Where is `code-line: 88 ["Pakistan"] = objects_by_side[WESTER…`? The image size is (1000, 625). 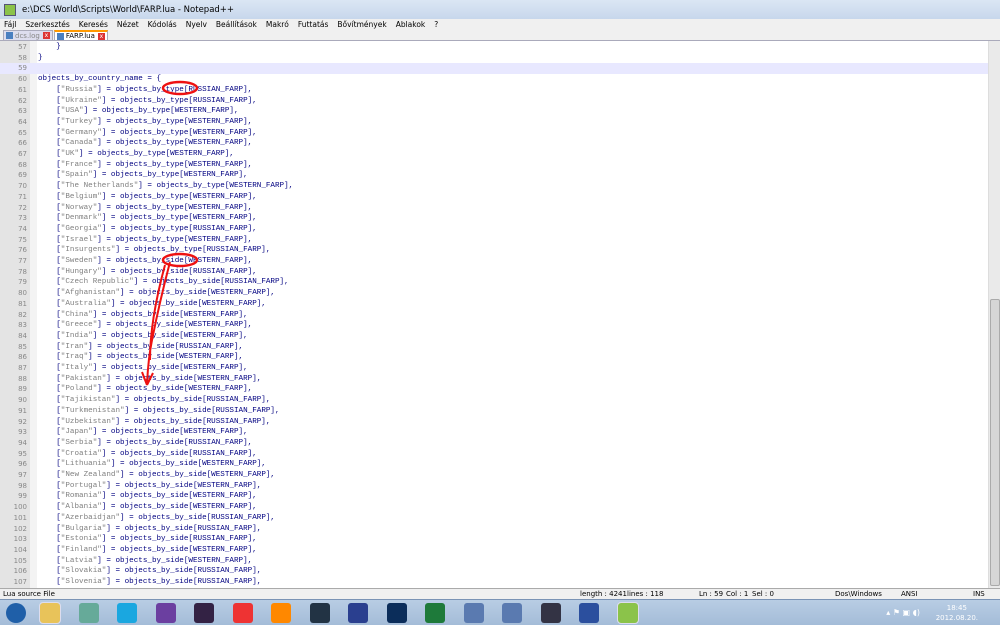 code-line: 88 ["Pakistan"] = objects_by_side[WESTER… is located at coordinates (494, 379).